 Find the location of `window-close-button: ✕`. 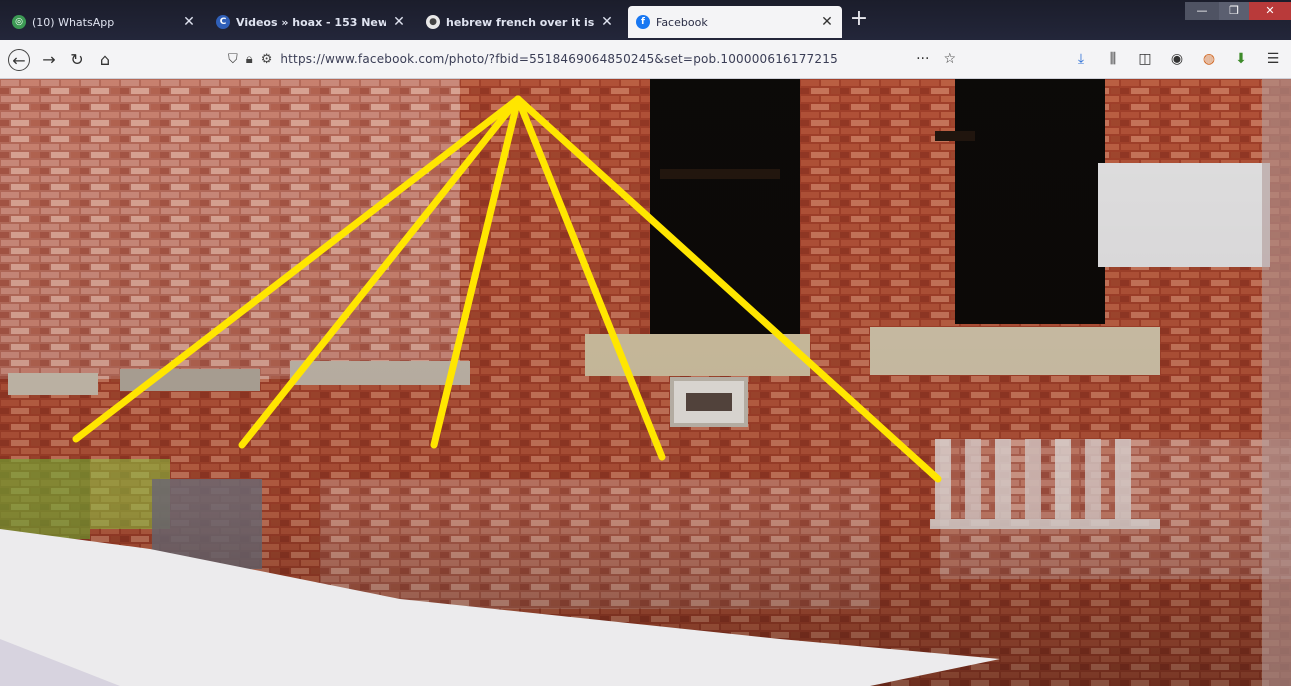

window-close-button: ✕ is located at coordinates (1270, 11).